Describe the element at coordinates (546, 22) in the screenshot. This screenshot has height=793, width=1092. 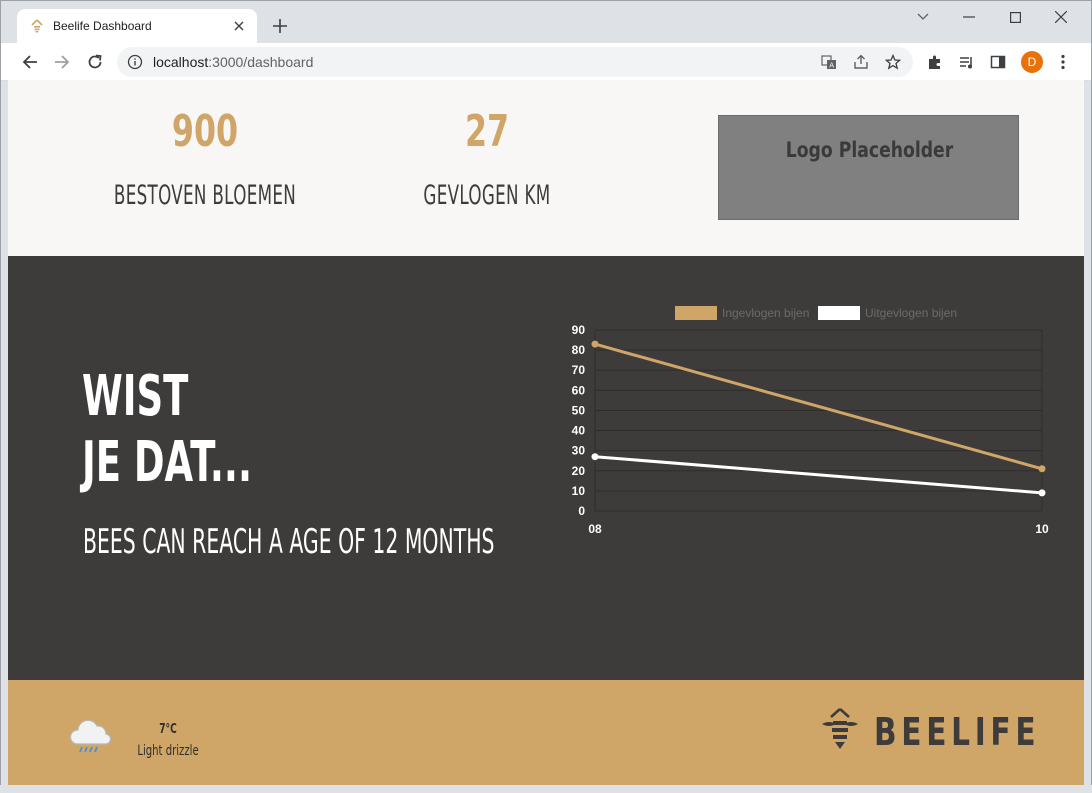
I see `tab-strip: Beelife Dashboard` at that location.